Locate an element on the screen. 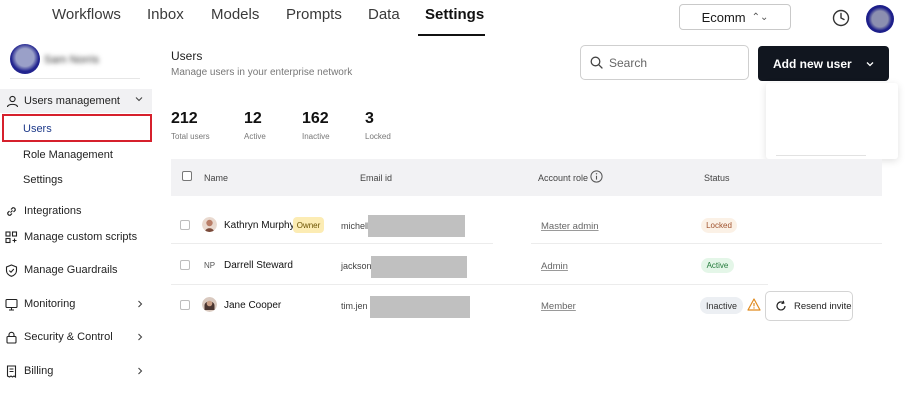 This screenshot has width=906, height=396. sidebar-section-label: Users management is located at coordinates (72, 101).